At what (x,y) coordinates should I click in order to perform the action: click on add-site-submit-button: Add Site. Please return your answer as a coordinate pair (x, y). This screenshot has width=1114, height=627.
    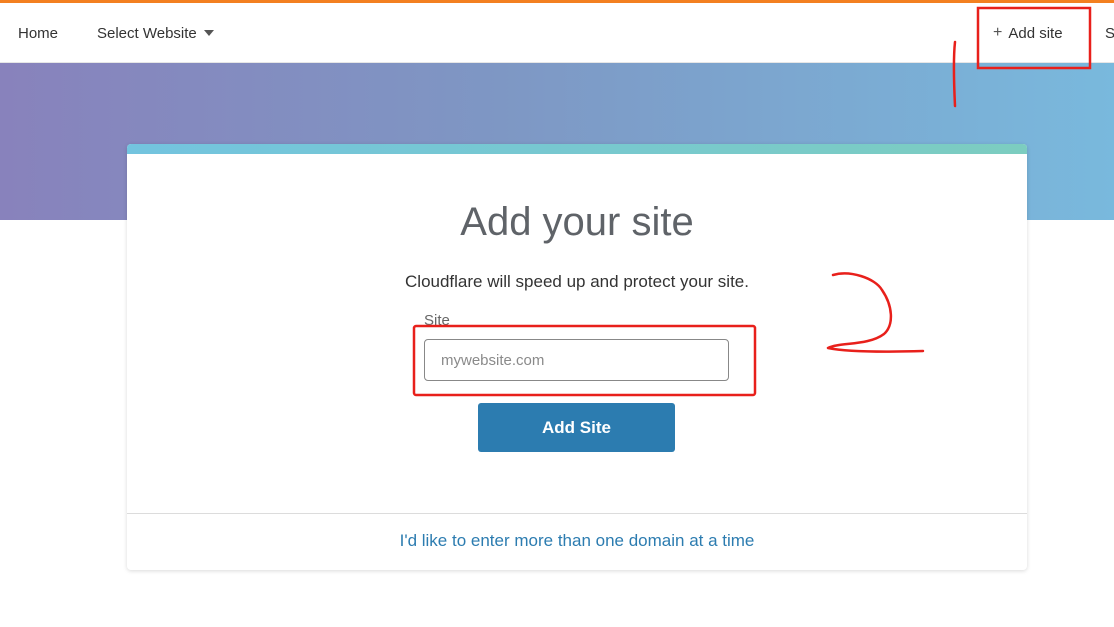
    Looking at the image, I should click on (576, 427).